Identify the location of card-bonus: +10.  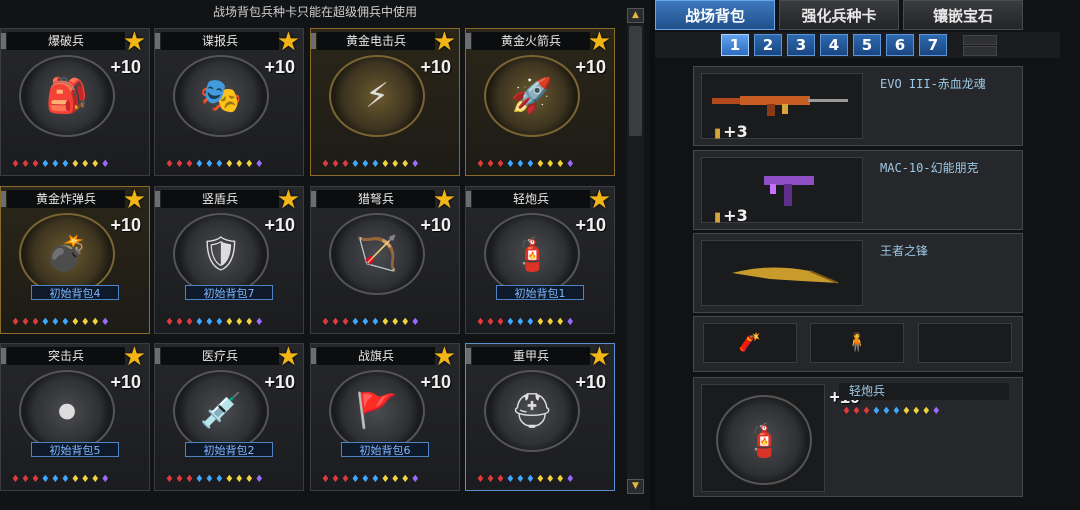
(125, 67).